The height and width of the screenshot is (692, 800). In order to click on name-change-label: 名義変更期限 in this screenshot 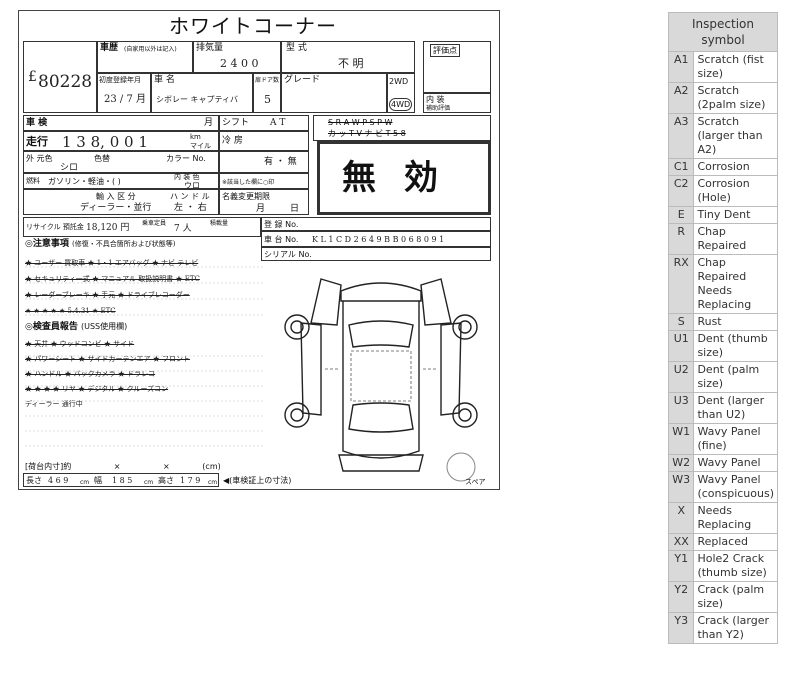, I will do `click(246, 196)`.